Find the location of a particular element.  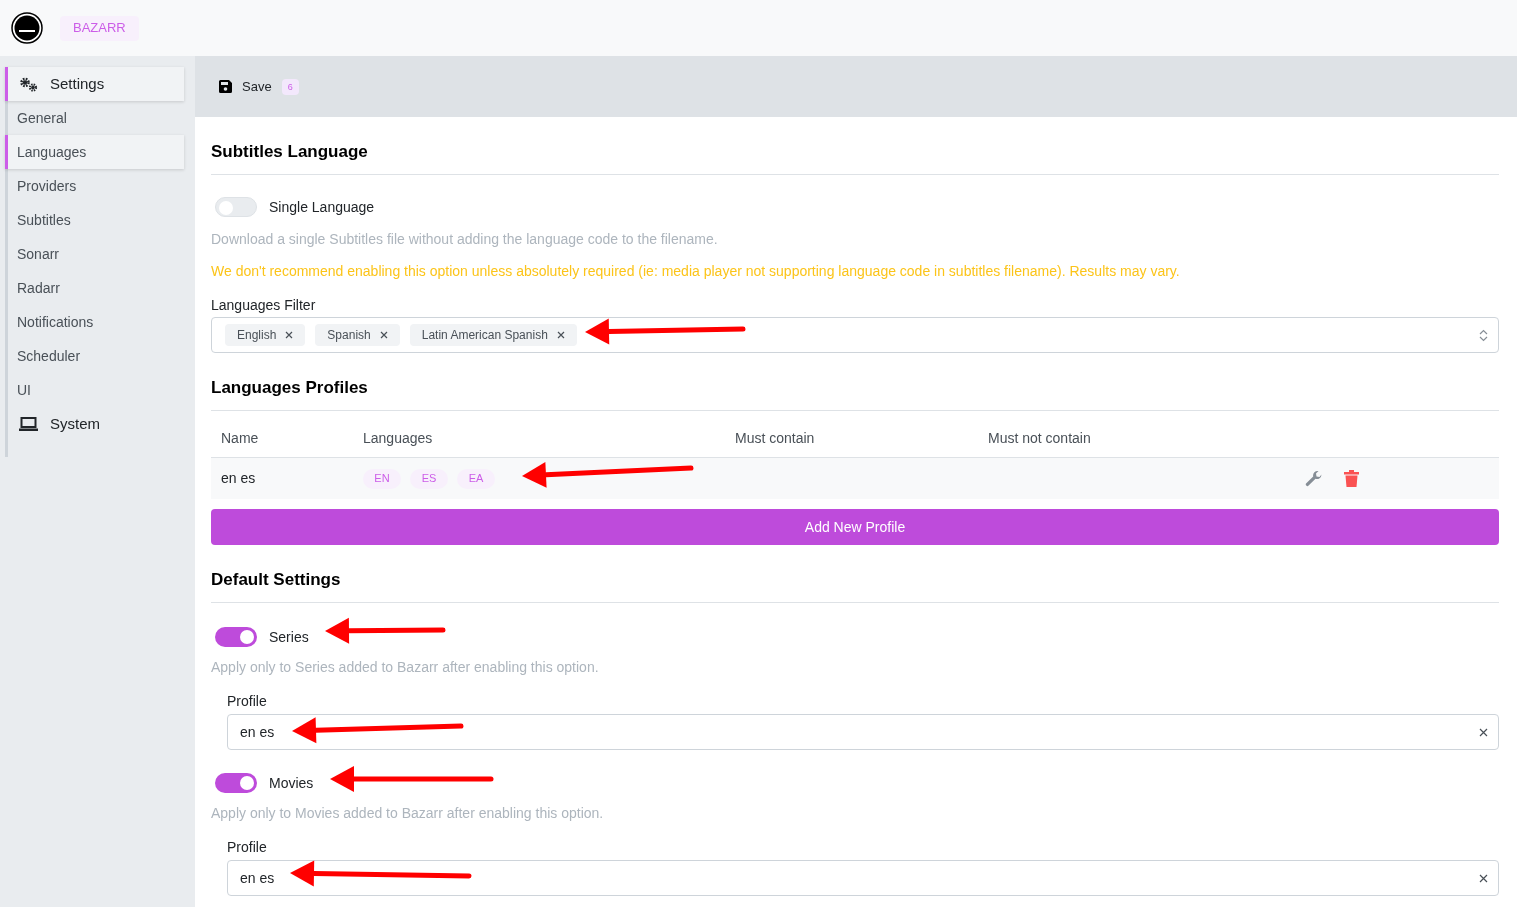

save-button: Save is located at coordinates (245, 86).